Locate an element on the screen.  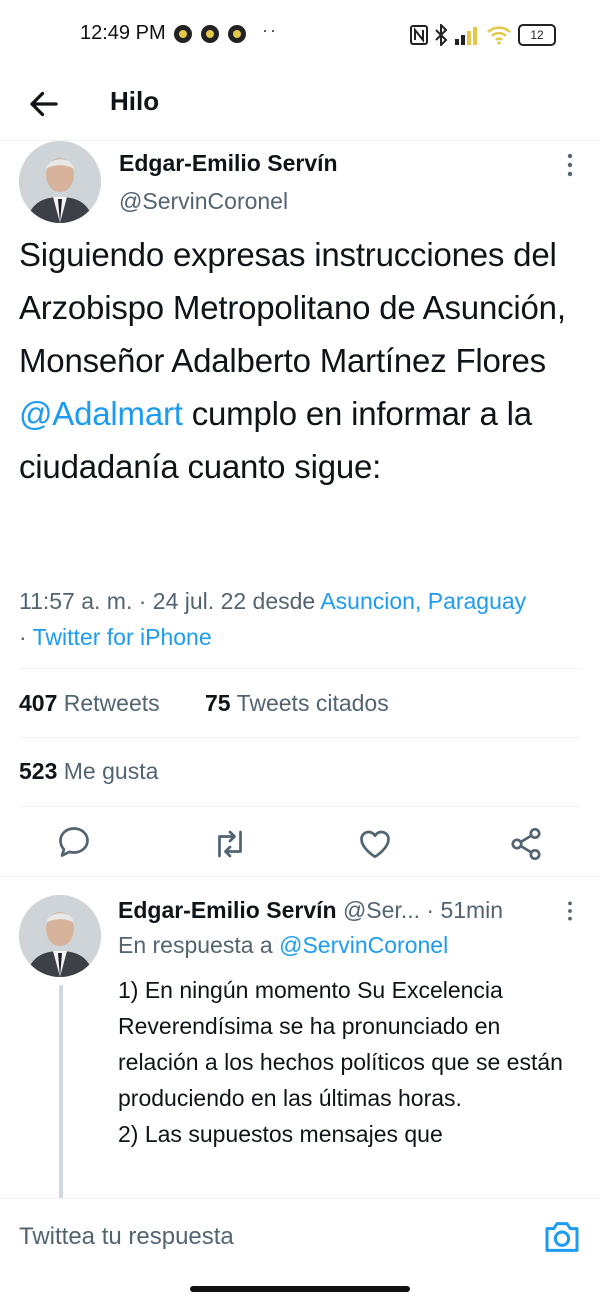
in-reply-prefix: En respuesta a is located at coordinates (199, 945).